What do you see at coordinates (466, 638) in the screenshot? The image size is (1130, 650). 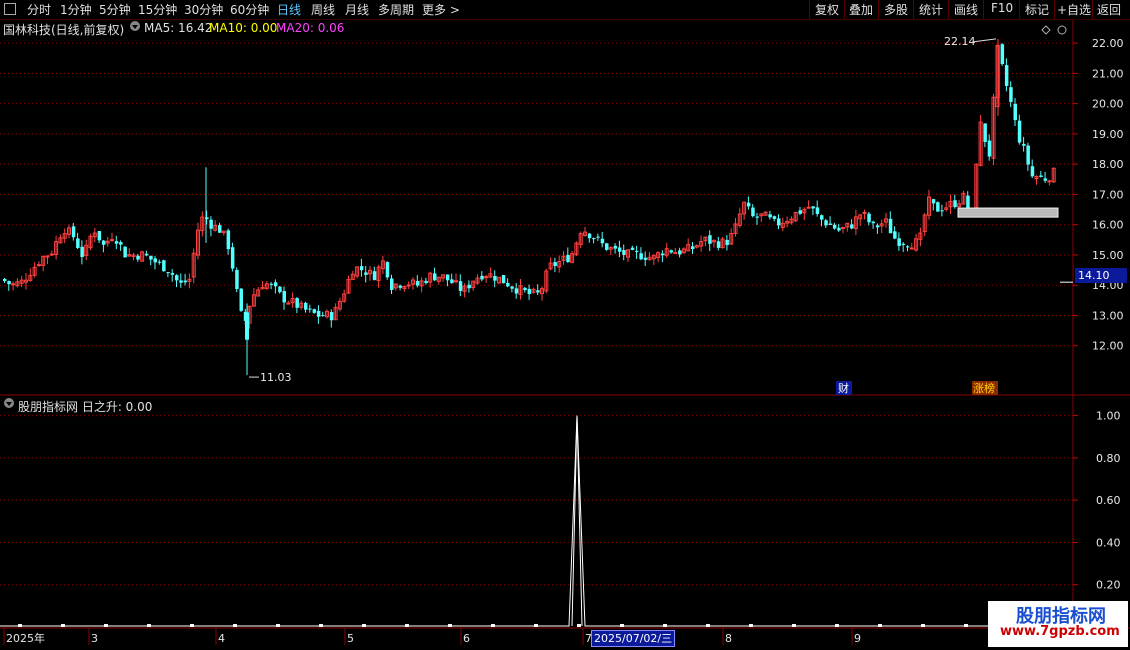 I see `date-label: 6` at bounding box center [466, 638].